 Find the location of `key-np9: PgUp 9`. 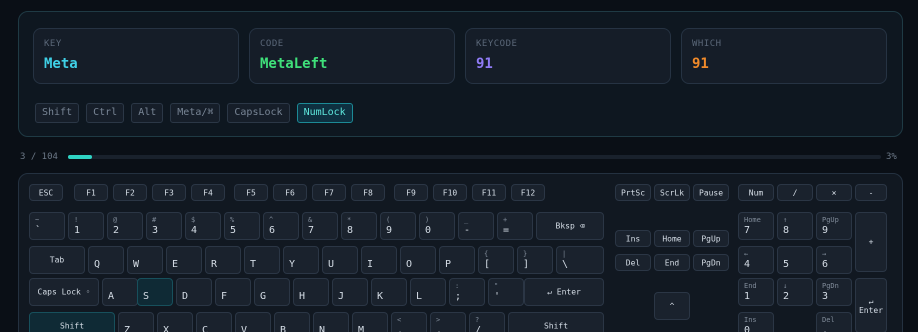

key-np9: PgUp 9 is located at coordinates (834, 226).